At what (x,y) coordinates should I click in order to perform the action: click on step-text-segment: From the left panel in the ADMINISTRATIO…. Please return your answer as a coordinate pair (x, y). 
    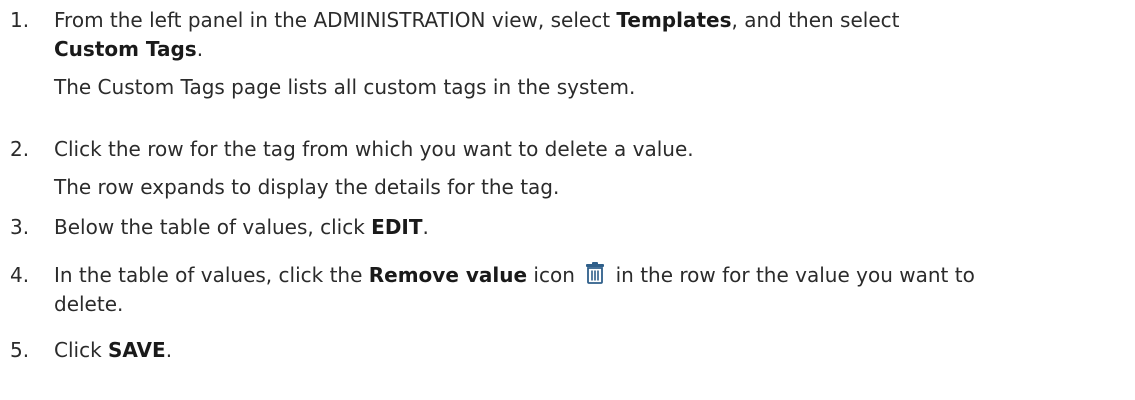
    Looking at the image, I should click on (335, 20).